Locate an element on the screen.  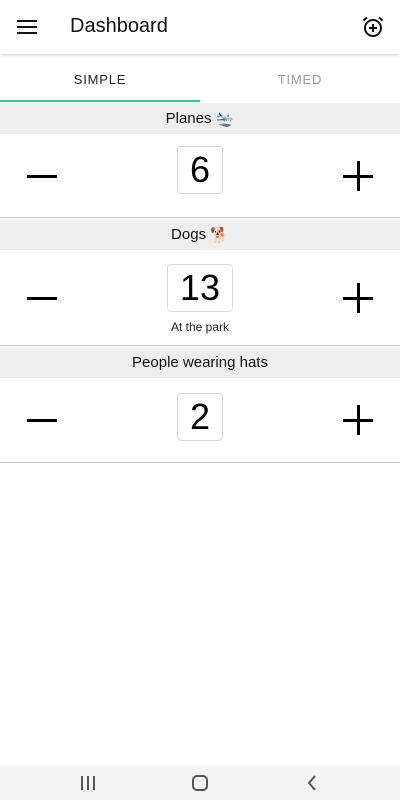
count-value: 6 is located at coordinates (200, 170).